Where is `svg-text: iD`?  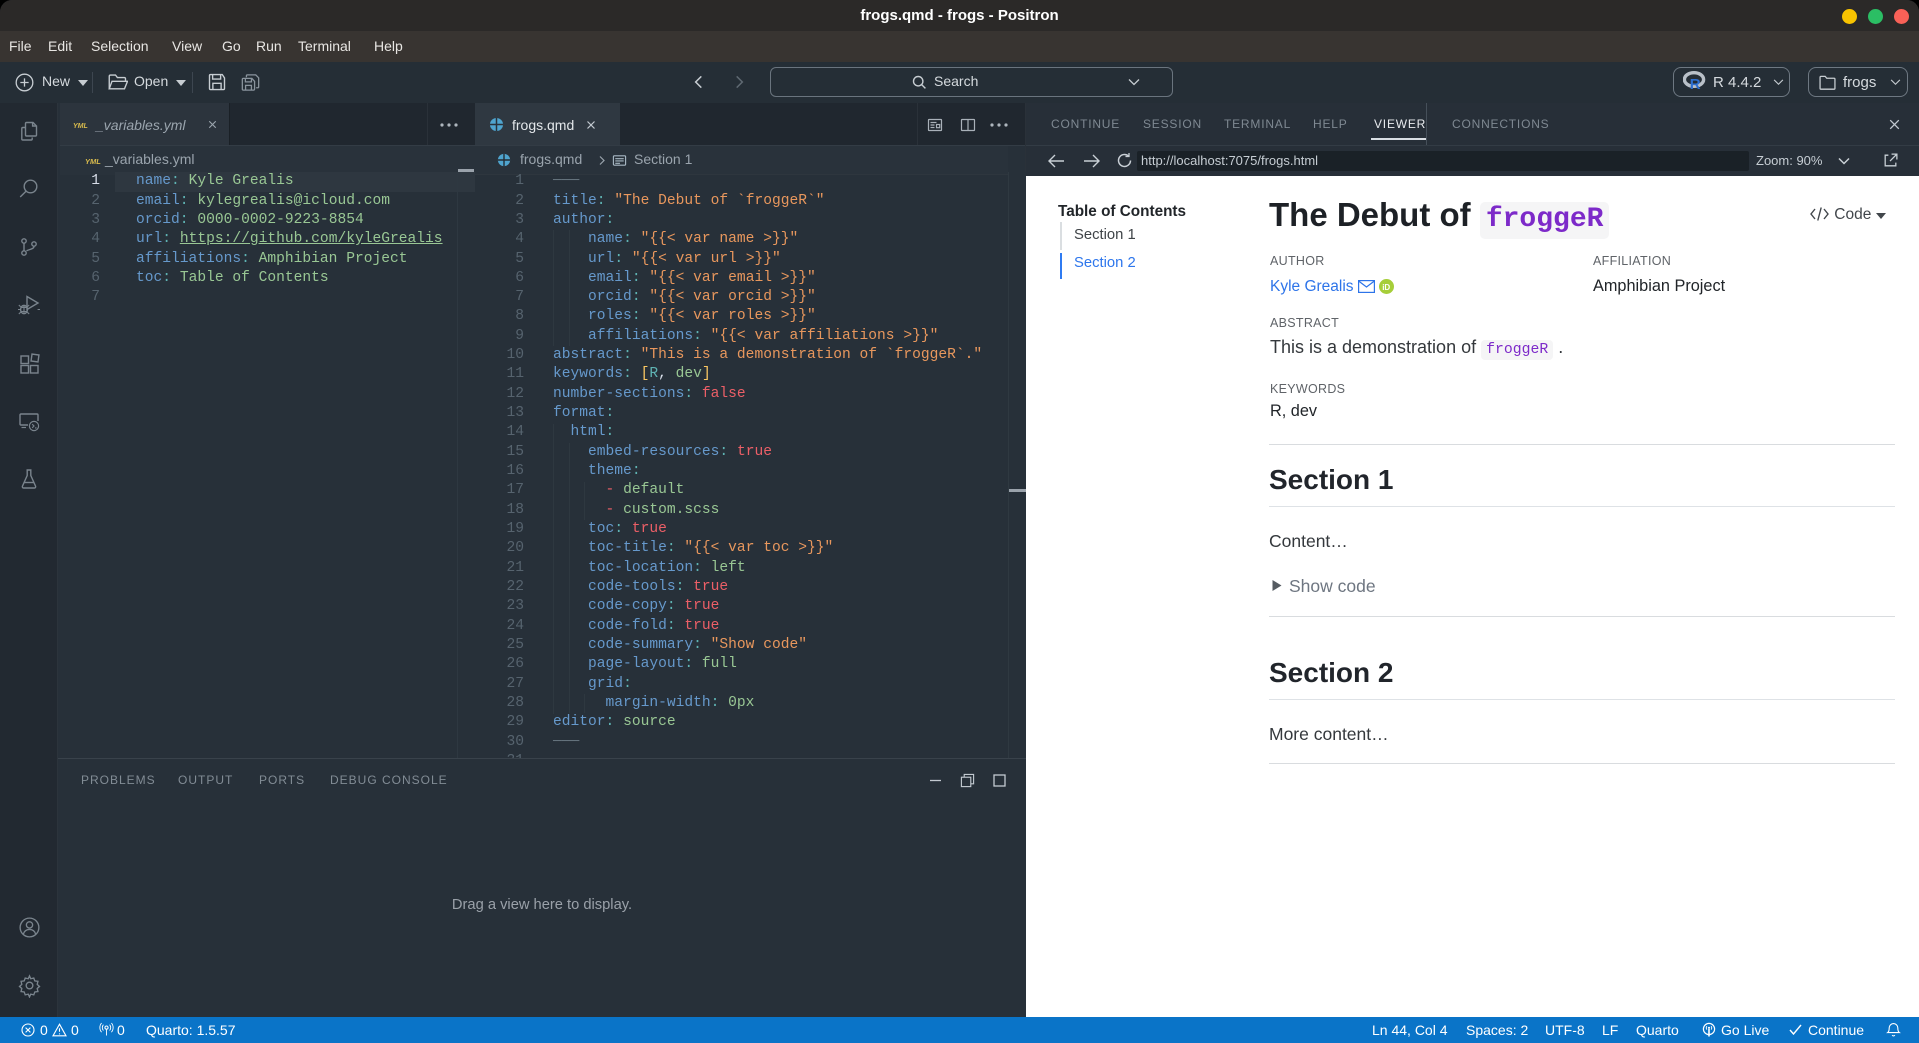 svg-text: iD is located at coordinates (1386, 287).